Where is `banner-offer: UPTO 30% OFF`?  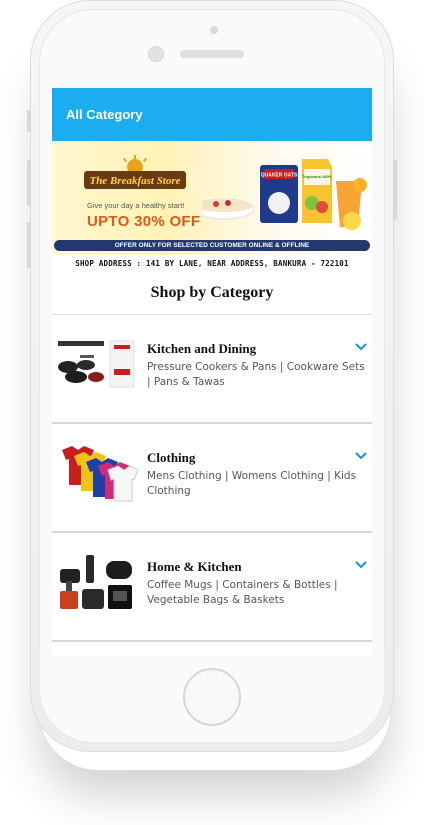
banner-offer: UPTO 30% OFF is located at coordinates (144, 221).